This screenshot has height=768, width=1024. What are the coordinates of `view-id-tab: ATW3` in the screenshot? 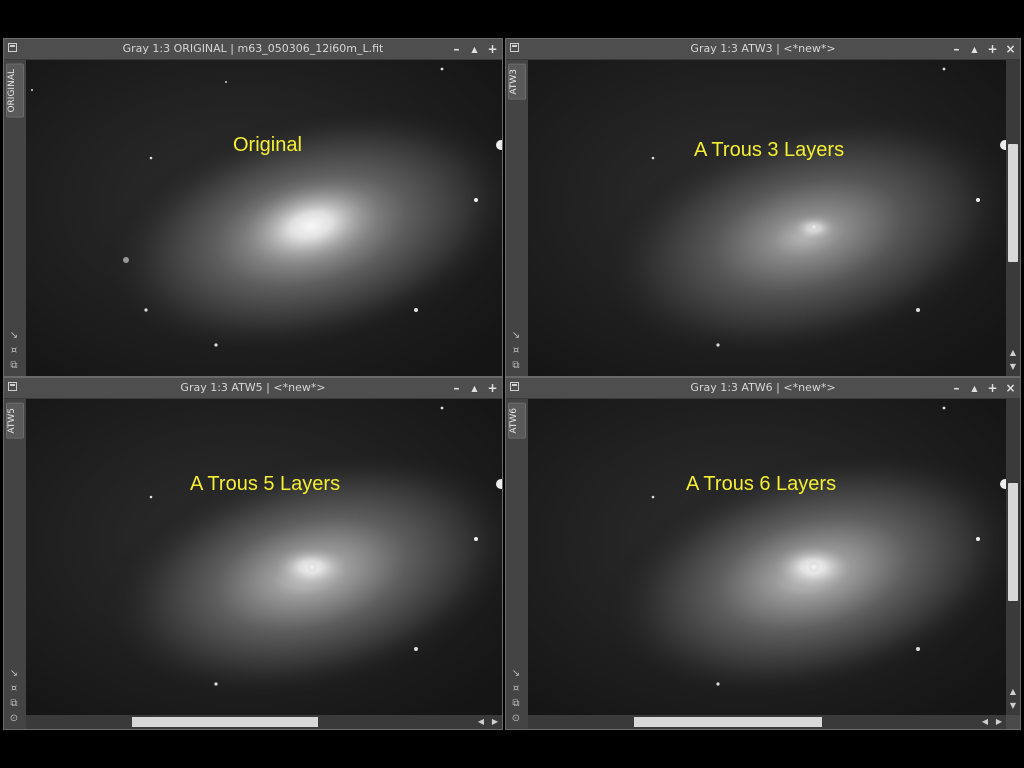 It's located at (517, 82).